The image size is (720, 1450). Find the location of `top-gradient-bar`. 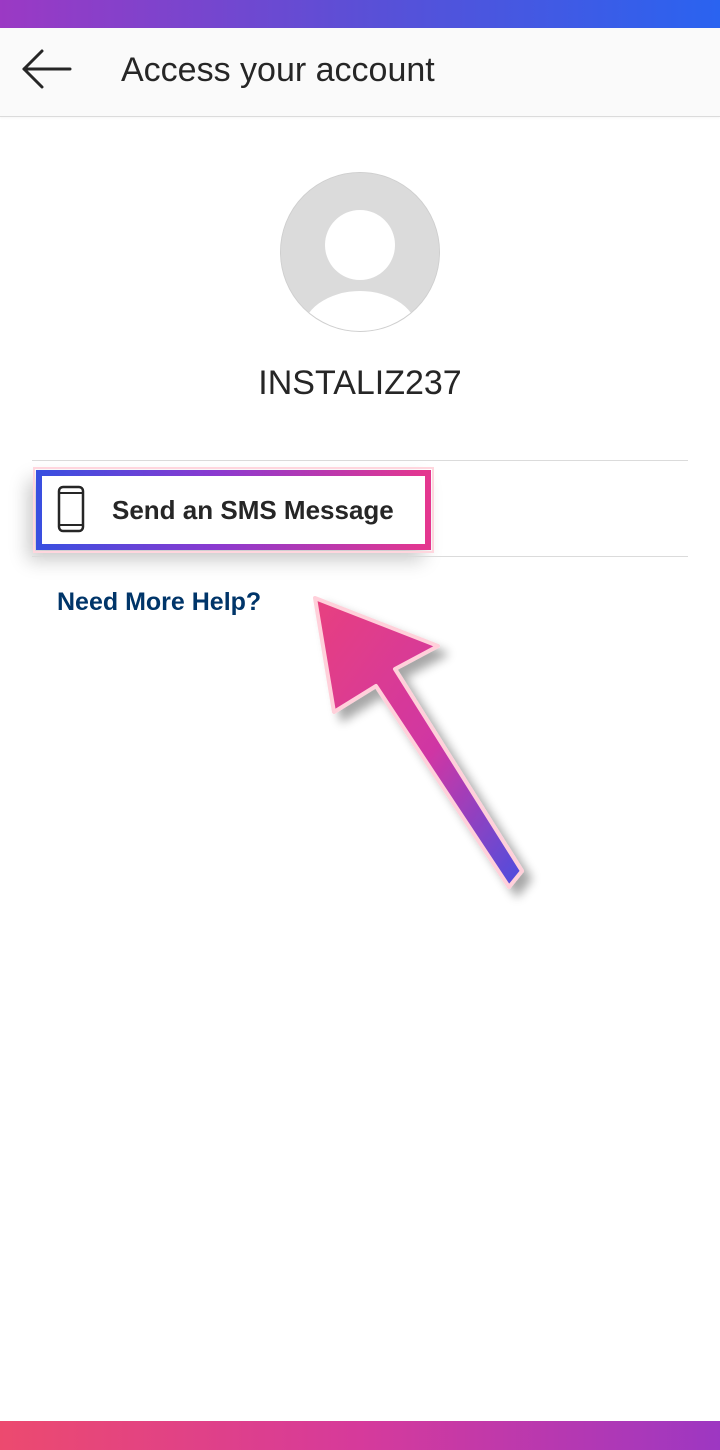

top-gradient-bar is located at coordinates (360, 14).